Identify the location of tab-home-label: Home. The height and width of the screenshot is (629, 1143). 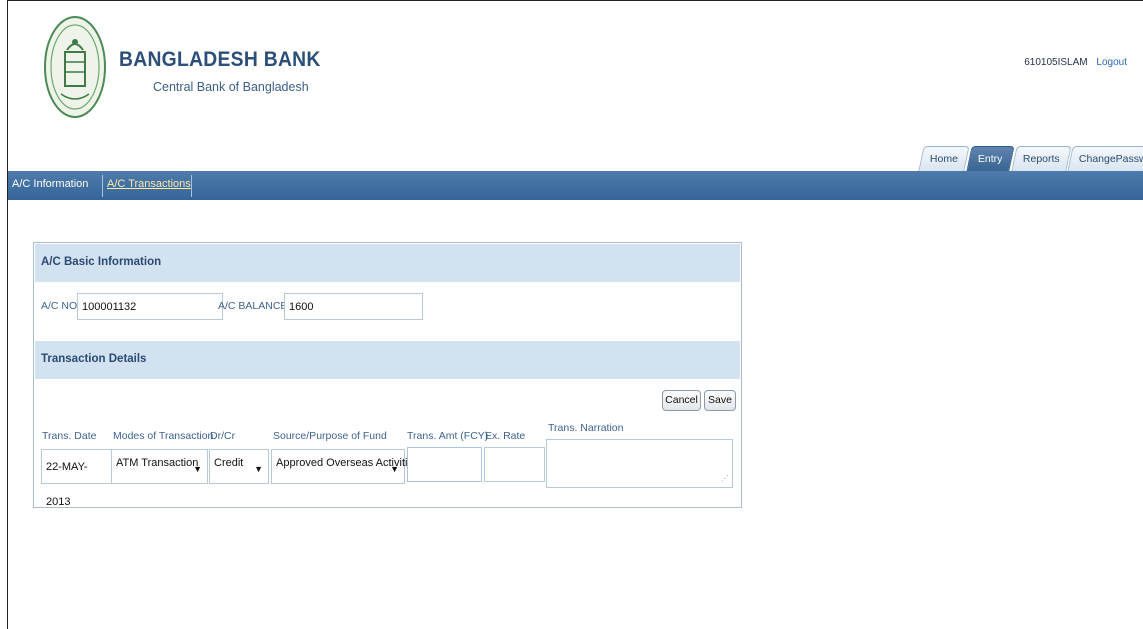
(943, 159).